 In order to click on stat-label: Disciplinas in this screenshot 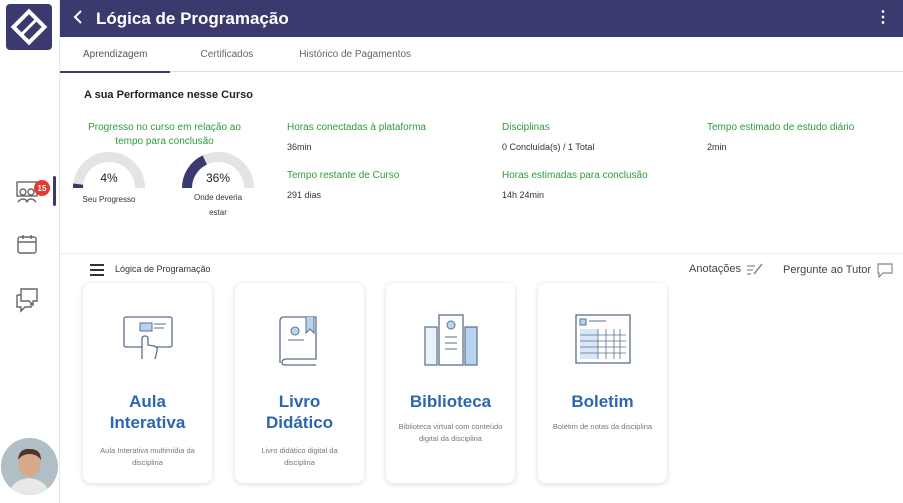, I will do `click(526, 127)`.